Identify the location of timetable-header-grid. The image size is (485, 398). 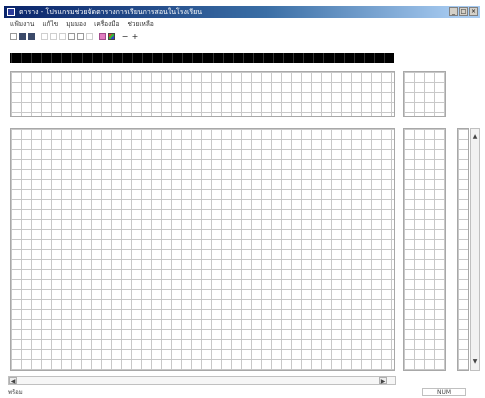
(202, 94).